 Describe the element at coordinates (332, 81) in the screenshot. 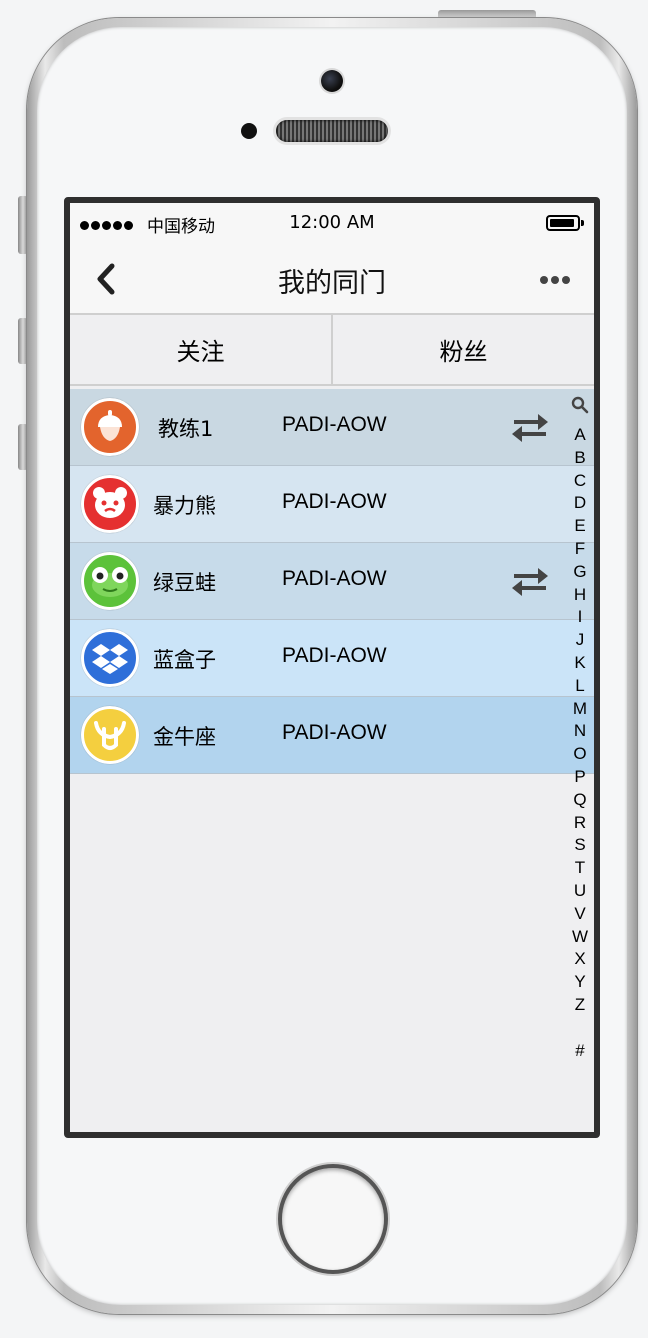

I see `front-camera` at that location.